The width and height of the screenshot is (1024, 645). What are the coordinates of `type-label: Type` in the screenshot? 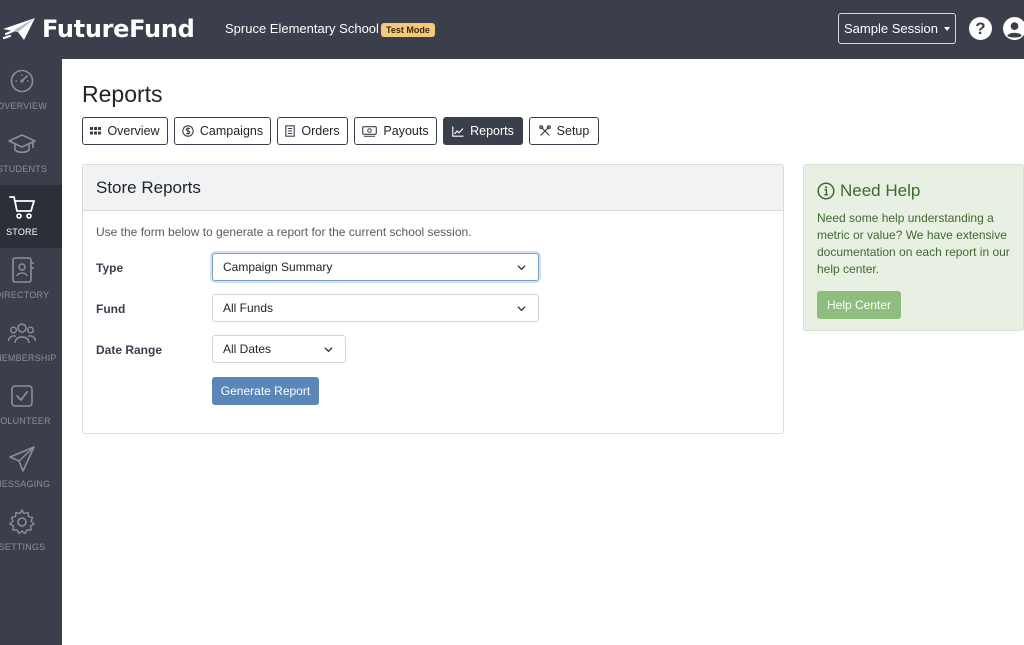 It's located at (110, 268).